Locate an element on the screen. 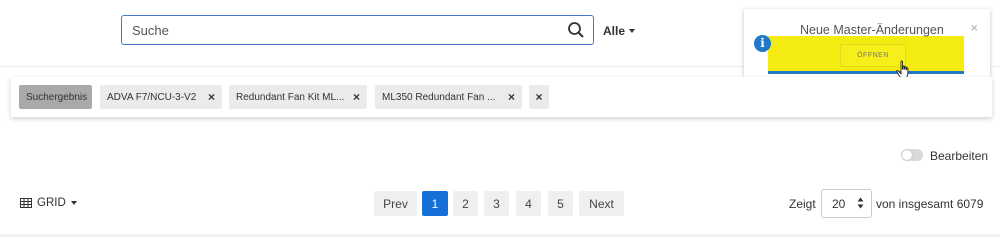 Image resolution: width=1000 pixels, height=240 pixels. tab-redundant-fan-kit: Redundant Fan Kit ML... × is located at coordinates (298, 97).